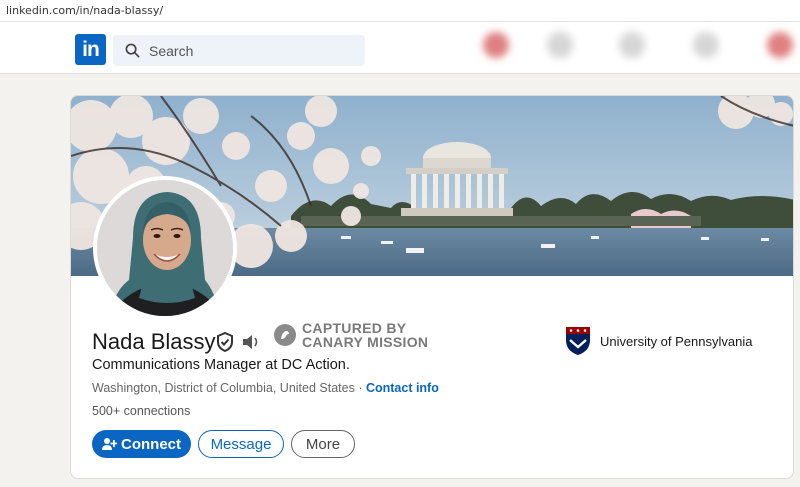 The image size is (800, 487). I want to click on connect-plus-icon, so click(109, 444).